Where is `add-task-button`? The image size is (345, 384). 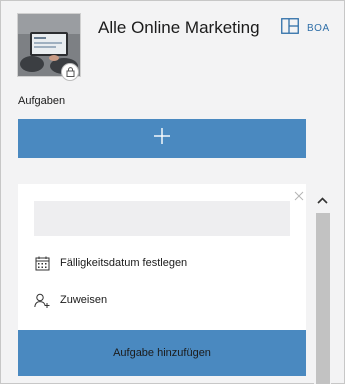 add-task-button is located at coordinates (162, 138).